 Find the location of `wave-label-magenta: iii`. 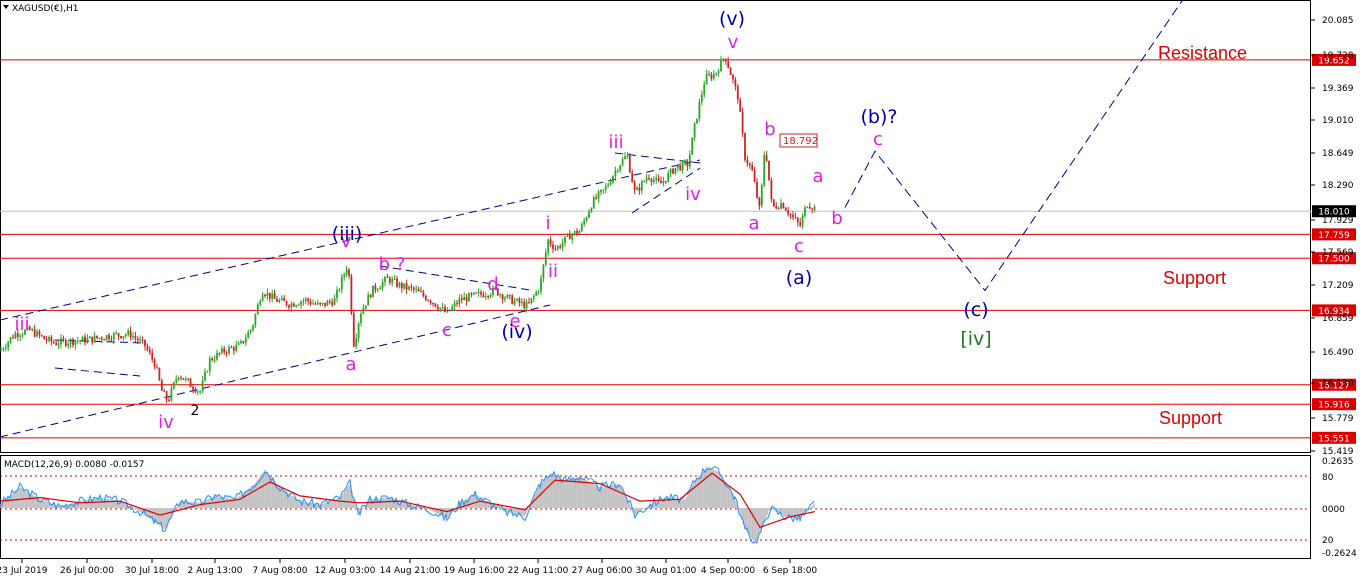

wave-label-magenta: iii is located at coordinates (21, 324).